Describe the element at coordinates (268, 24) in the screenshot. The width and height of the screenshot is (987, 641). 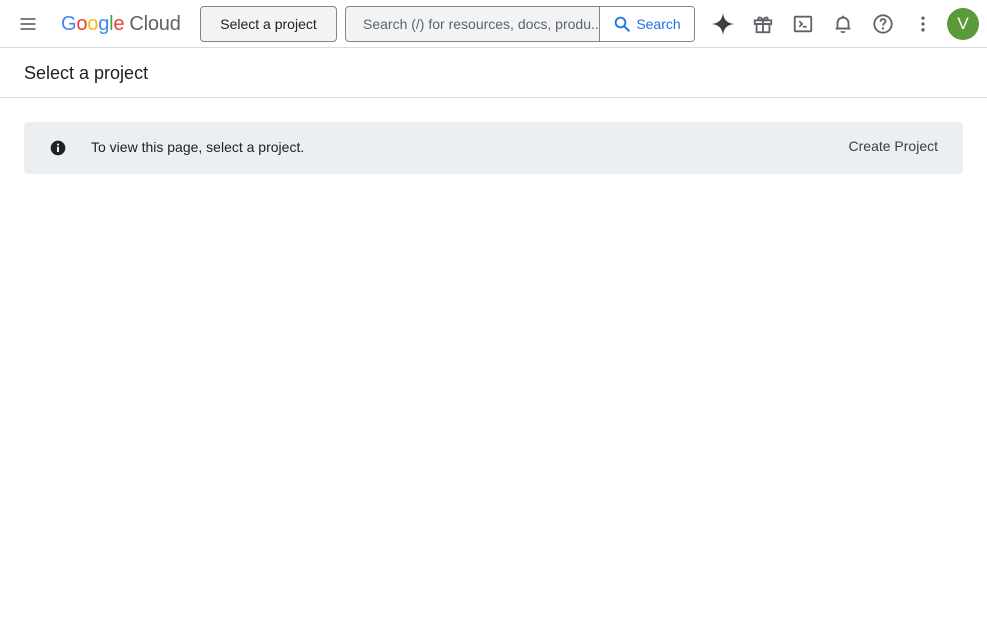
I see `project-selector-button: Select a project` at that location.